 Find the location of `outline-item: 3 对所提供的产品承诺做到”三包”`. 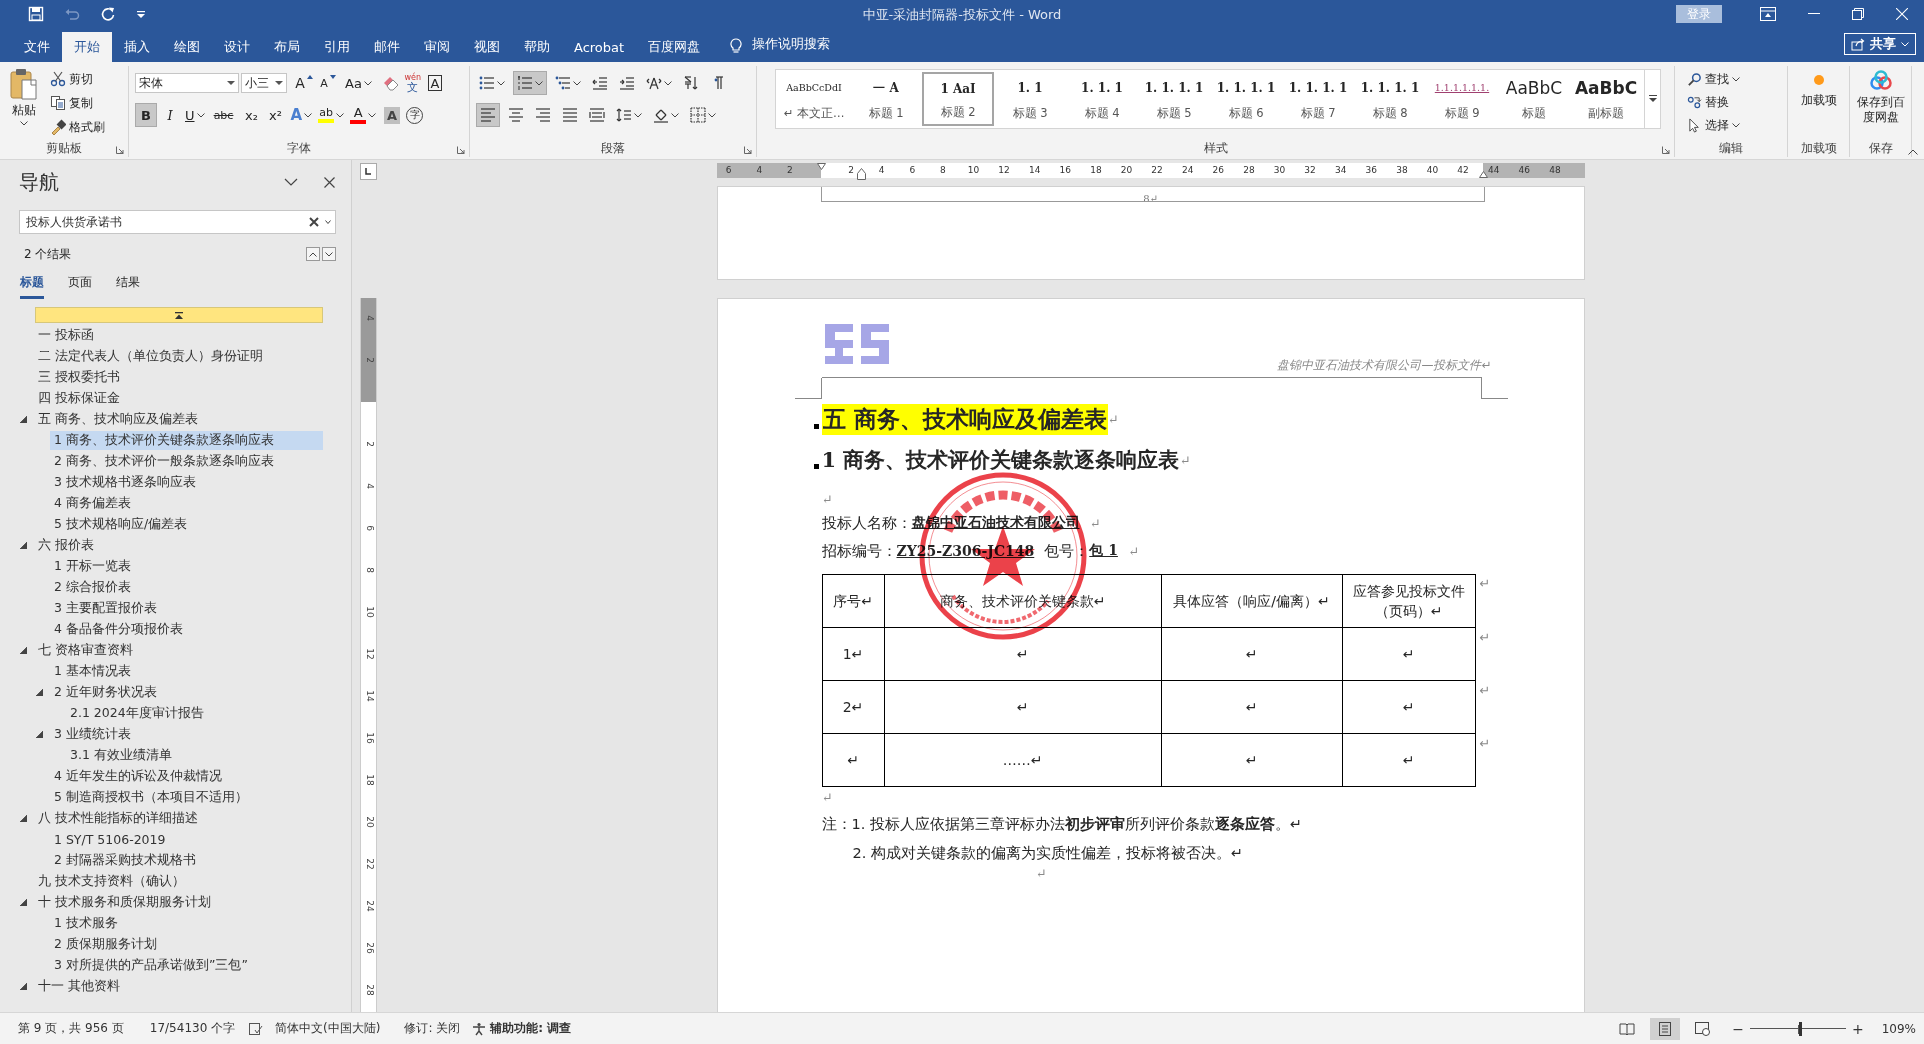

outline-item: 3 对所提供的产品承诺做到”三包” is located at coordinates (151, 965).